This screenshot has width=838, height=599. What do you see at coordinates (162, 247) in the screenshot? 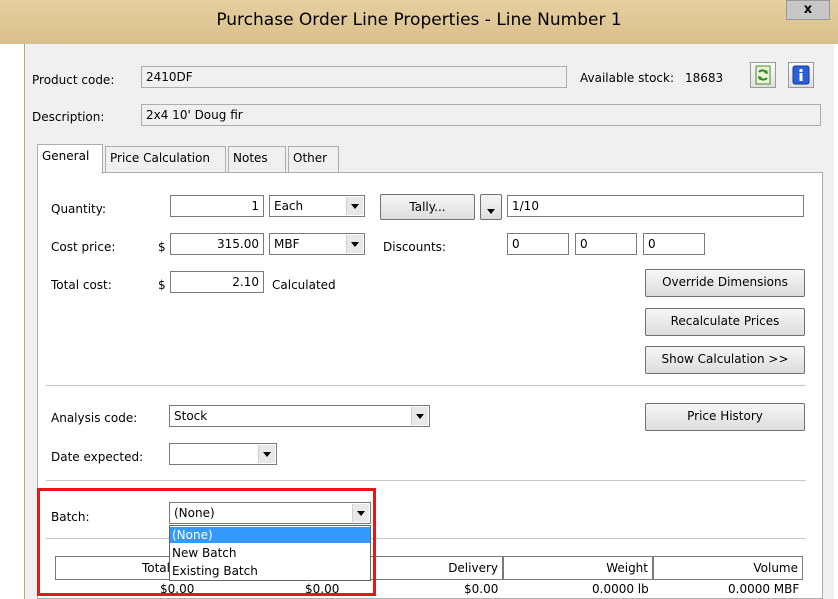
I see `cost-price-currency: $` at bounding box center [162, 247].